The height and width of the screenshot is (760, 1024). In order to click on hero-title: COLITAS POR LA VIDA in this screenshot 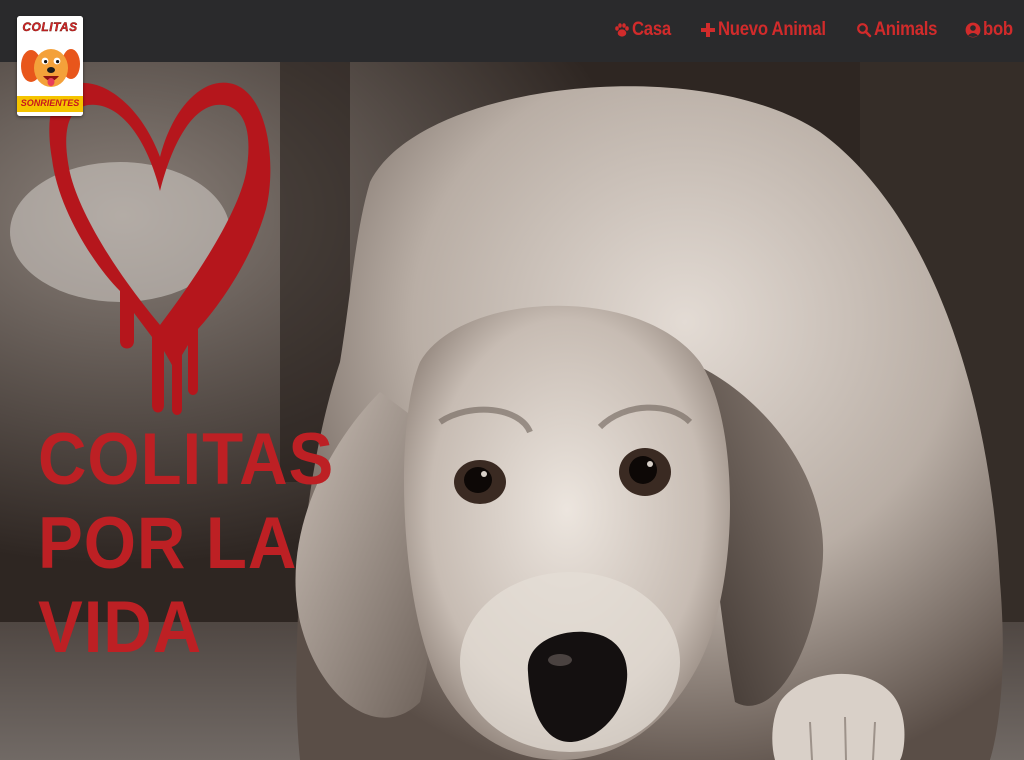, I will do `click(231, 544)`.